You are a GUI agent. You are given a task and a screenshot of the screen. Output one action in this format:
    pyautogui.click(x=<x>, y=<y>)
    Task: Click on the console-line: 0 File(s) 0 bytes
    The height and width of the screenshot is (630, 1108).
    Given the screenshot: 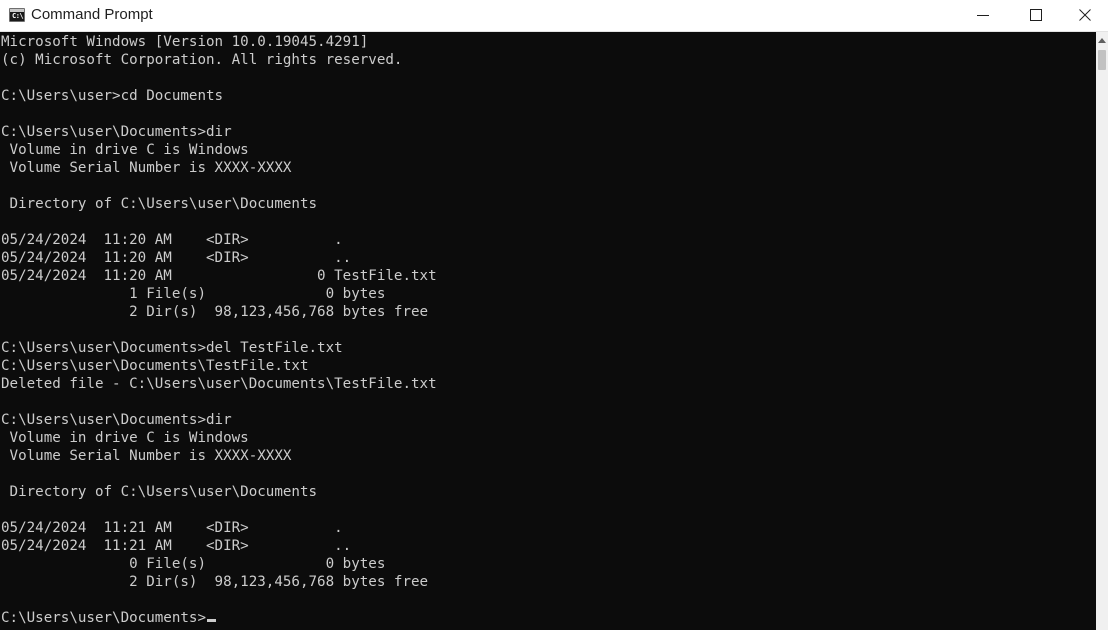 What is the action you would take?
    pyautogui.click(x=193, y=564)
    